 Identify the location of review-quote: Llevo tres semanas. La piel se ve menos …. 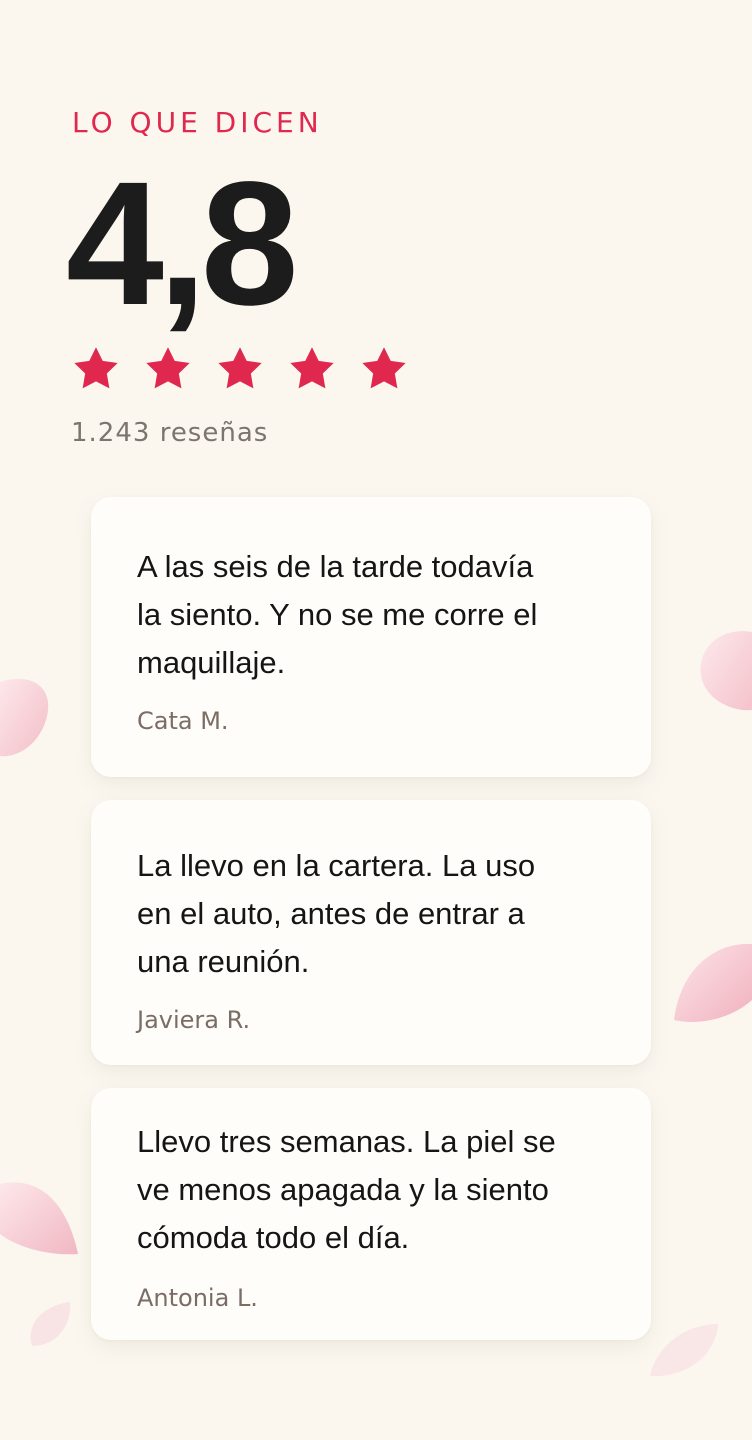
(346, 1189).